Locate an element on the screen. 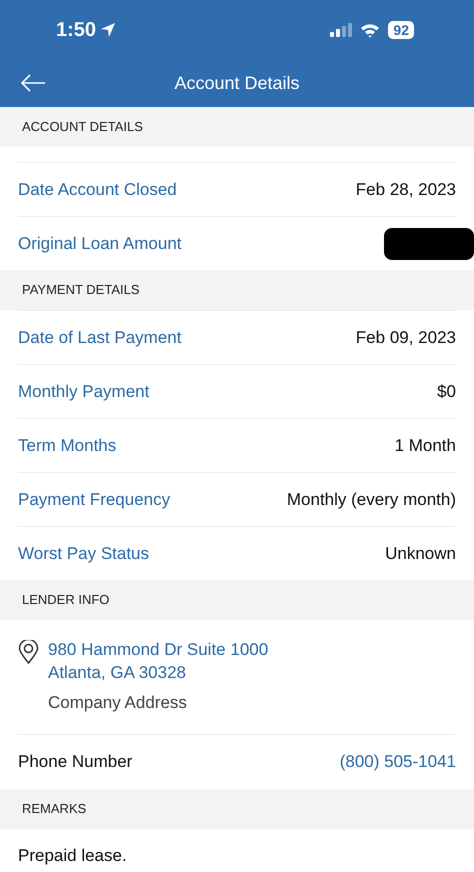 This screenshot has width=474, height=872. field-label: Date of Last Payment is located at coordinates (100, 337).